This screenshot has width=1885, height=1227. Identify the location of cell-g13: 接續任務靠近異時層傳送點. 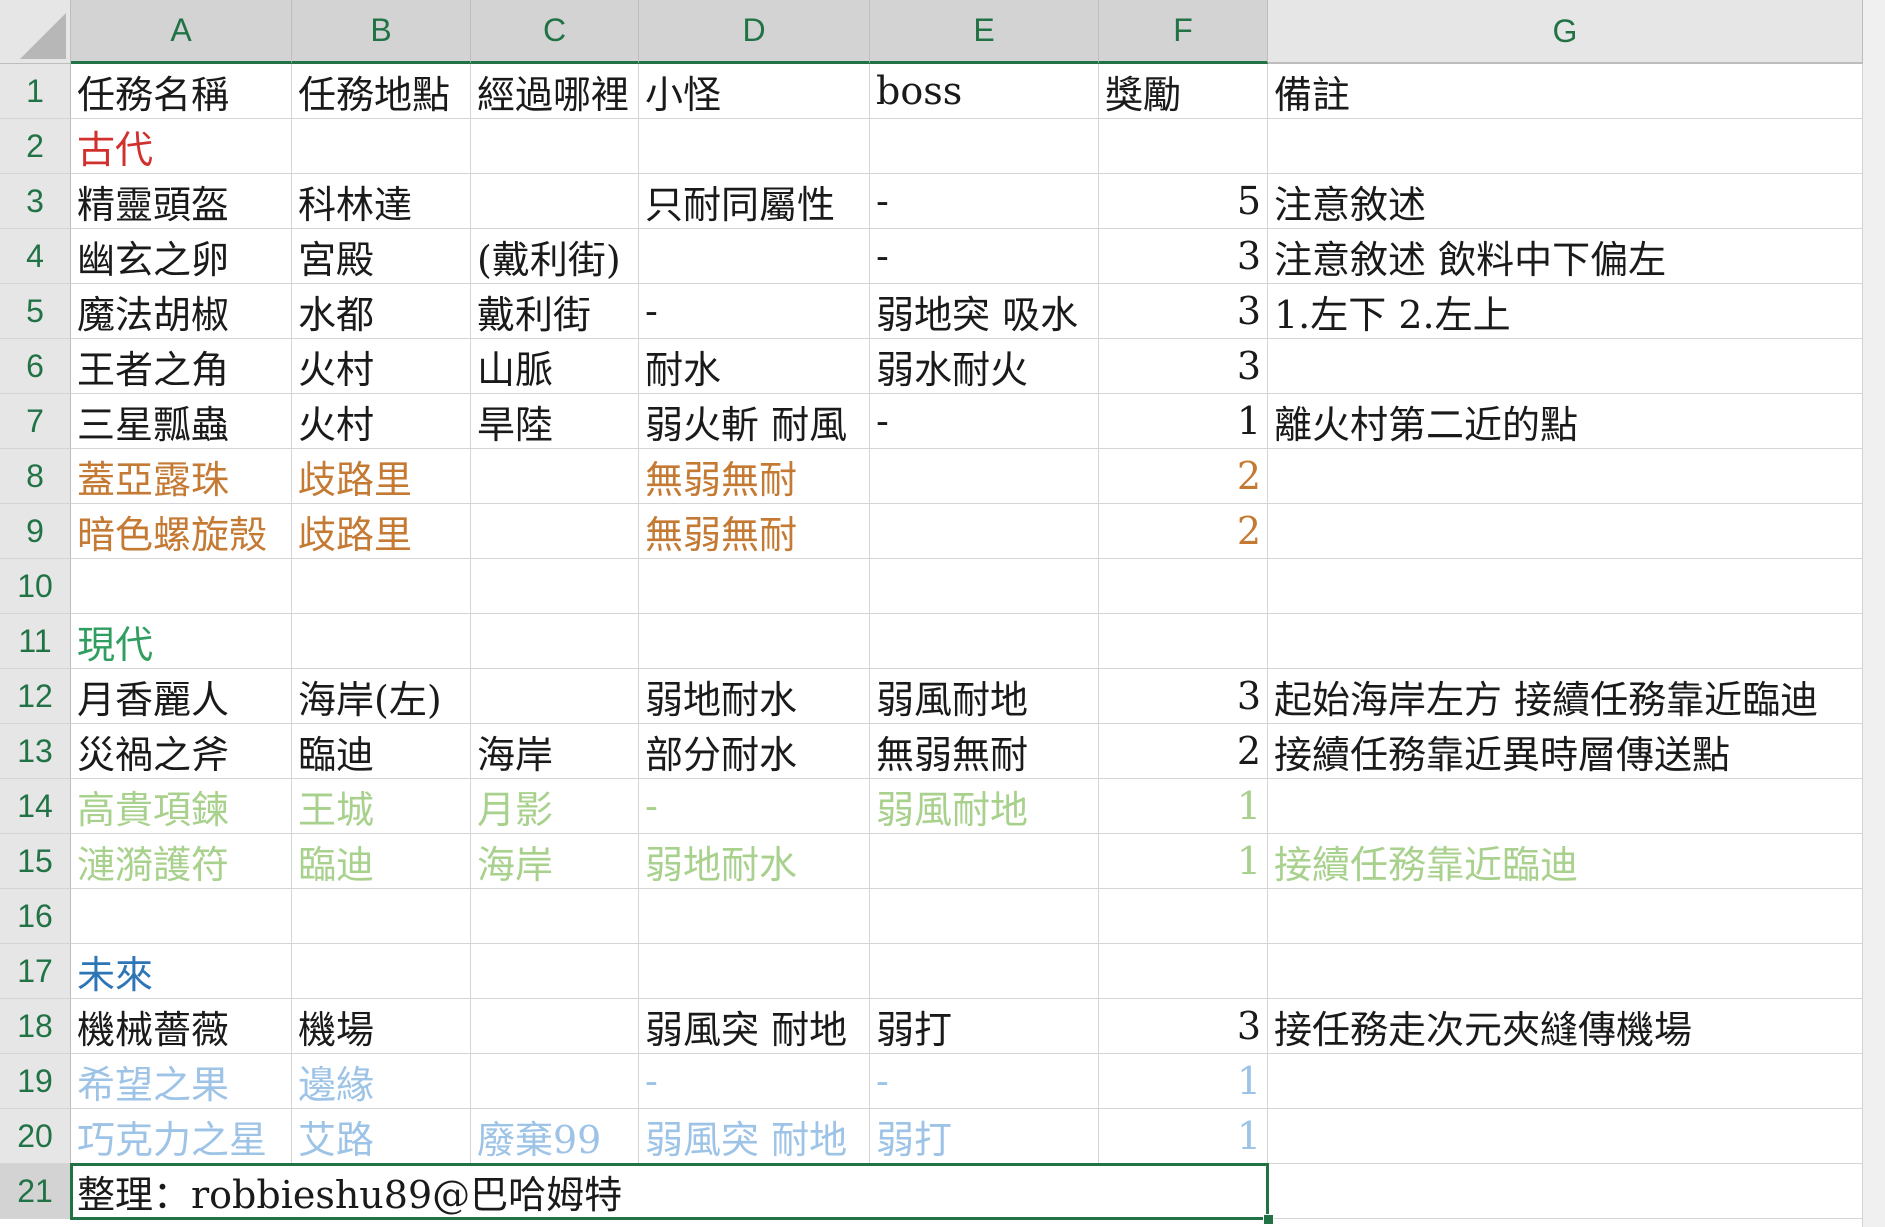
(1565, 751).